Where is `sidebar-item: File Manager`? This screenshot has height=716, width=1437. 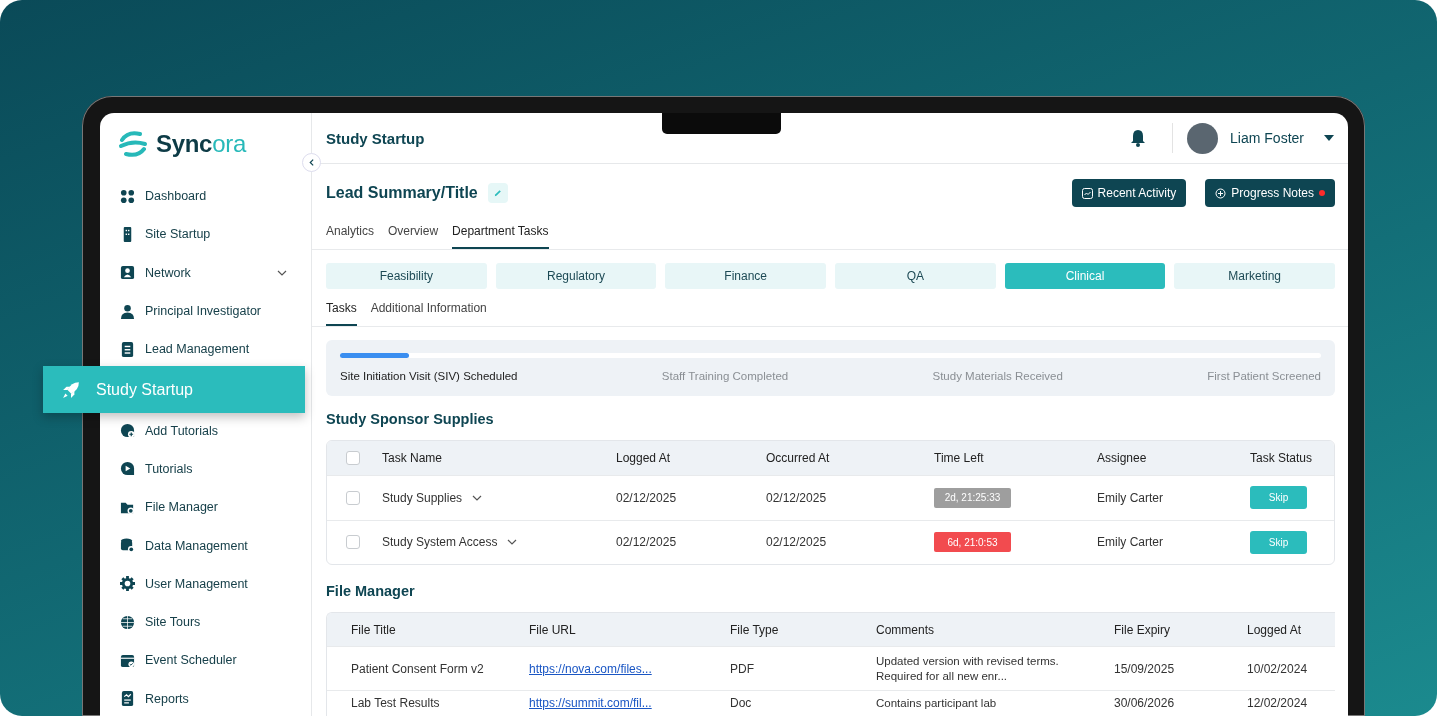
sidebar-item: File Manager is located at coordinates (205, 507).